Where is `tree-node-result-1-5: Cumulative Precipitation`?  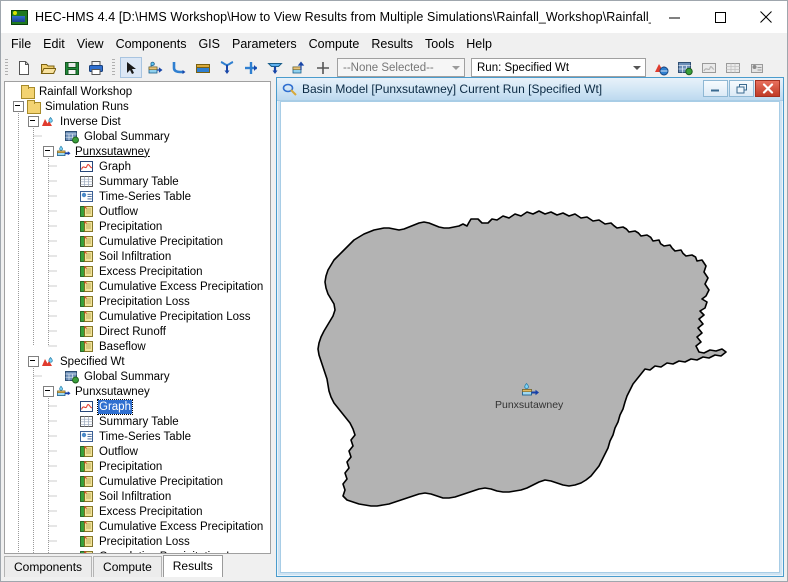
tree-node-result-1-5: Cumulative Precipitation is located at coordinates (137, 481).